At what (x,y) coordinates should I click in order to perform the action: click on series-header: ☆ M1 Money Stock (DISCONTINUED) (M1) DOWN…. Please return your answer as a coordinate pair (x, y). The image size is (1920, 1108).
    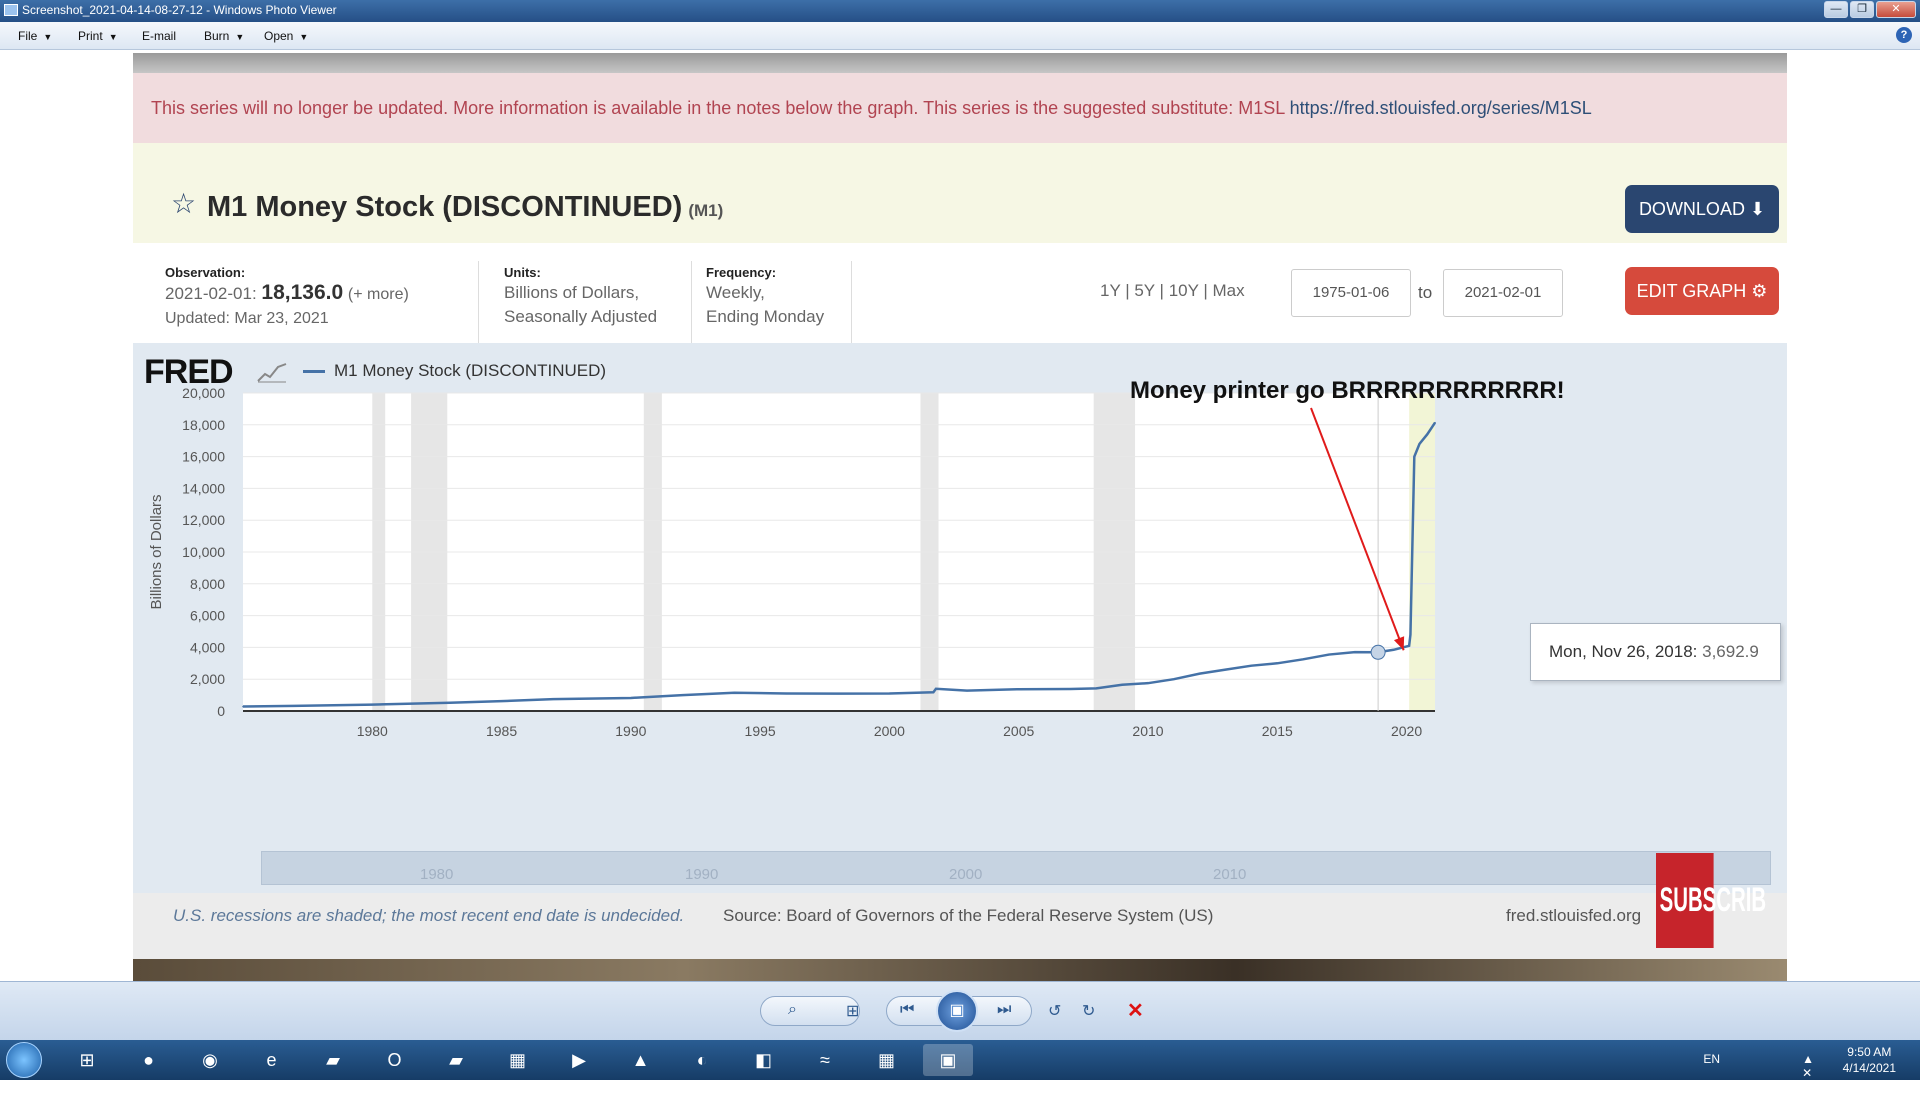
    Looking at the image, I should click on (960, 193).